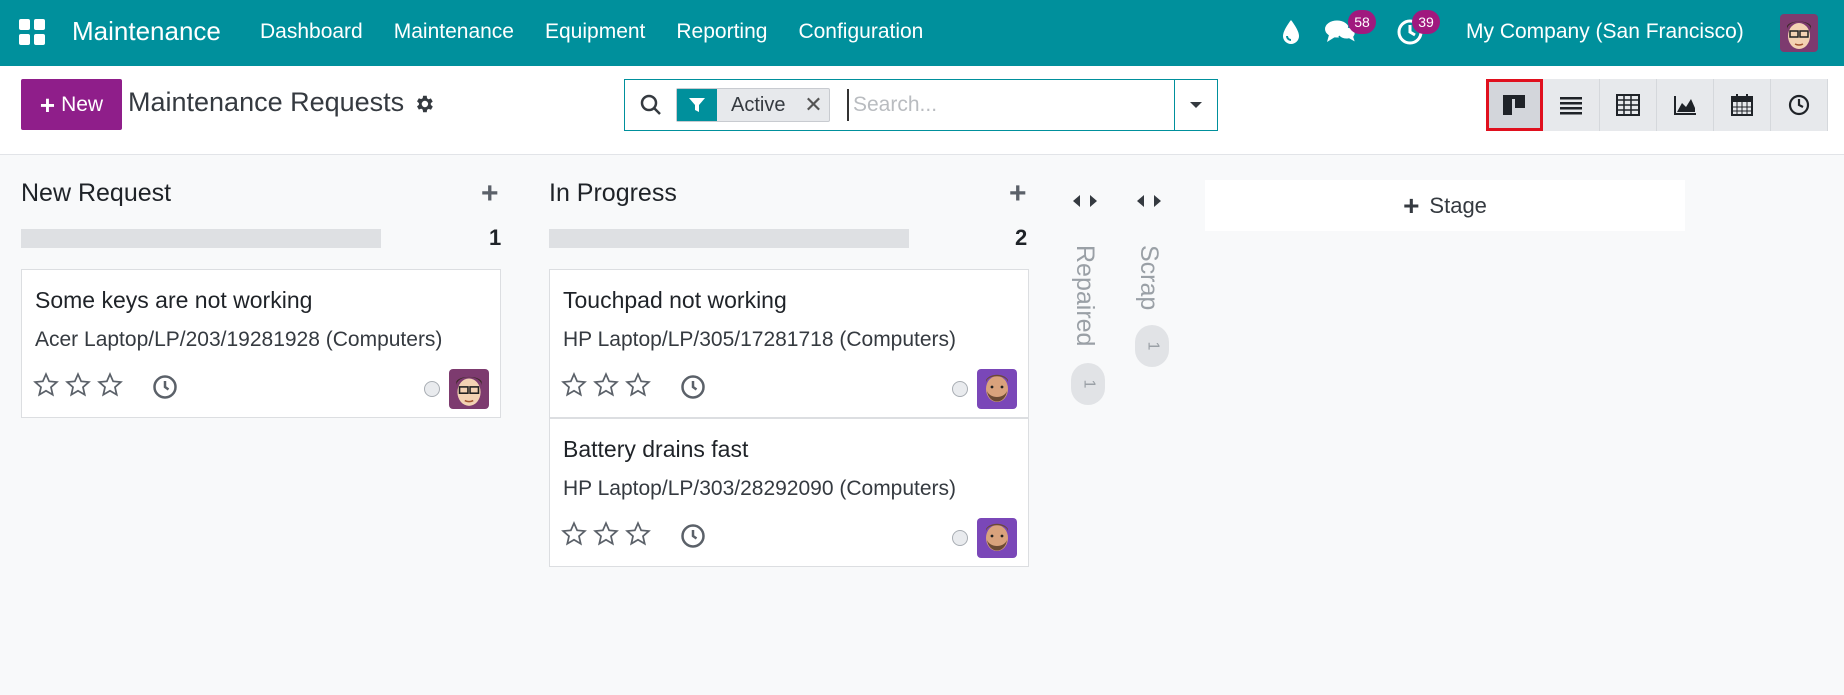  What do you see at coordinates (1605, 32) in the screenshot?
I see `company-switcher: My Company (San Francisco)` at bounding box center [1605, 32].